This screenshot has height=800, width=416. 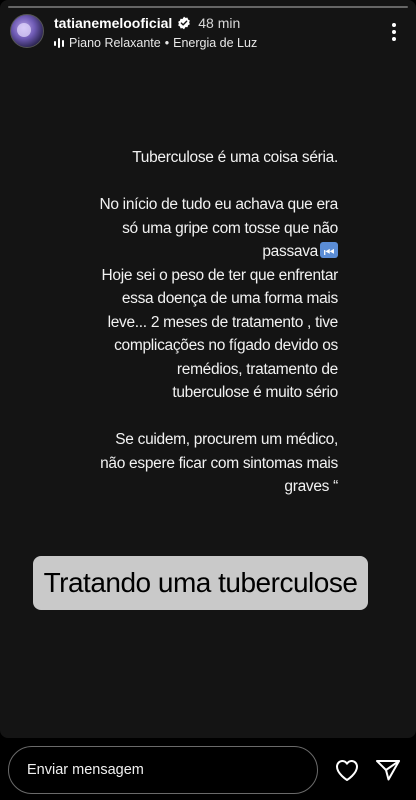 What do you see at coordinates (257, 369) in the screenshot?
I see `caption-line: remédios, tratamento de` at bounding box center [257, 369].